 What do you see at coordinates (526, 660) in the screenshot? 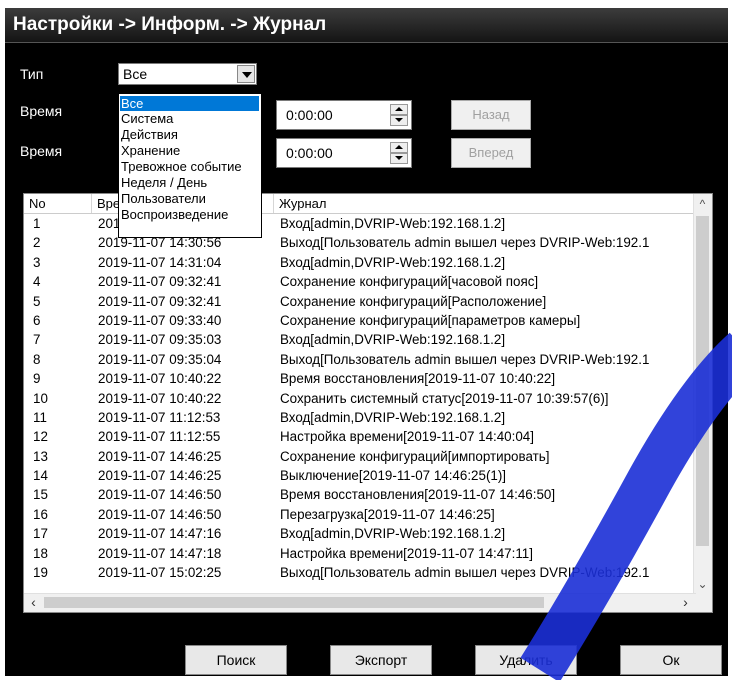
I see `delete-button: Удалить` at bounding box center [526, 660].